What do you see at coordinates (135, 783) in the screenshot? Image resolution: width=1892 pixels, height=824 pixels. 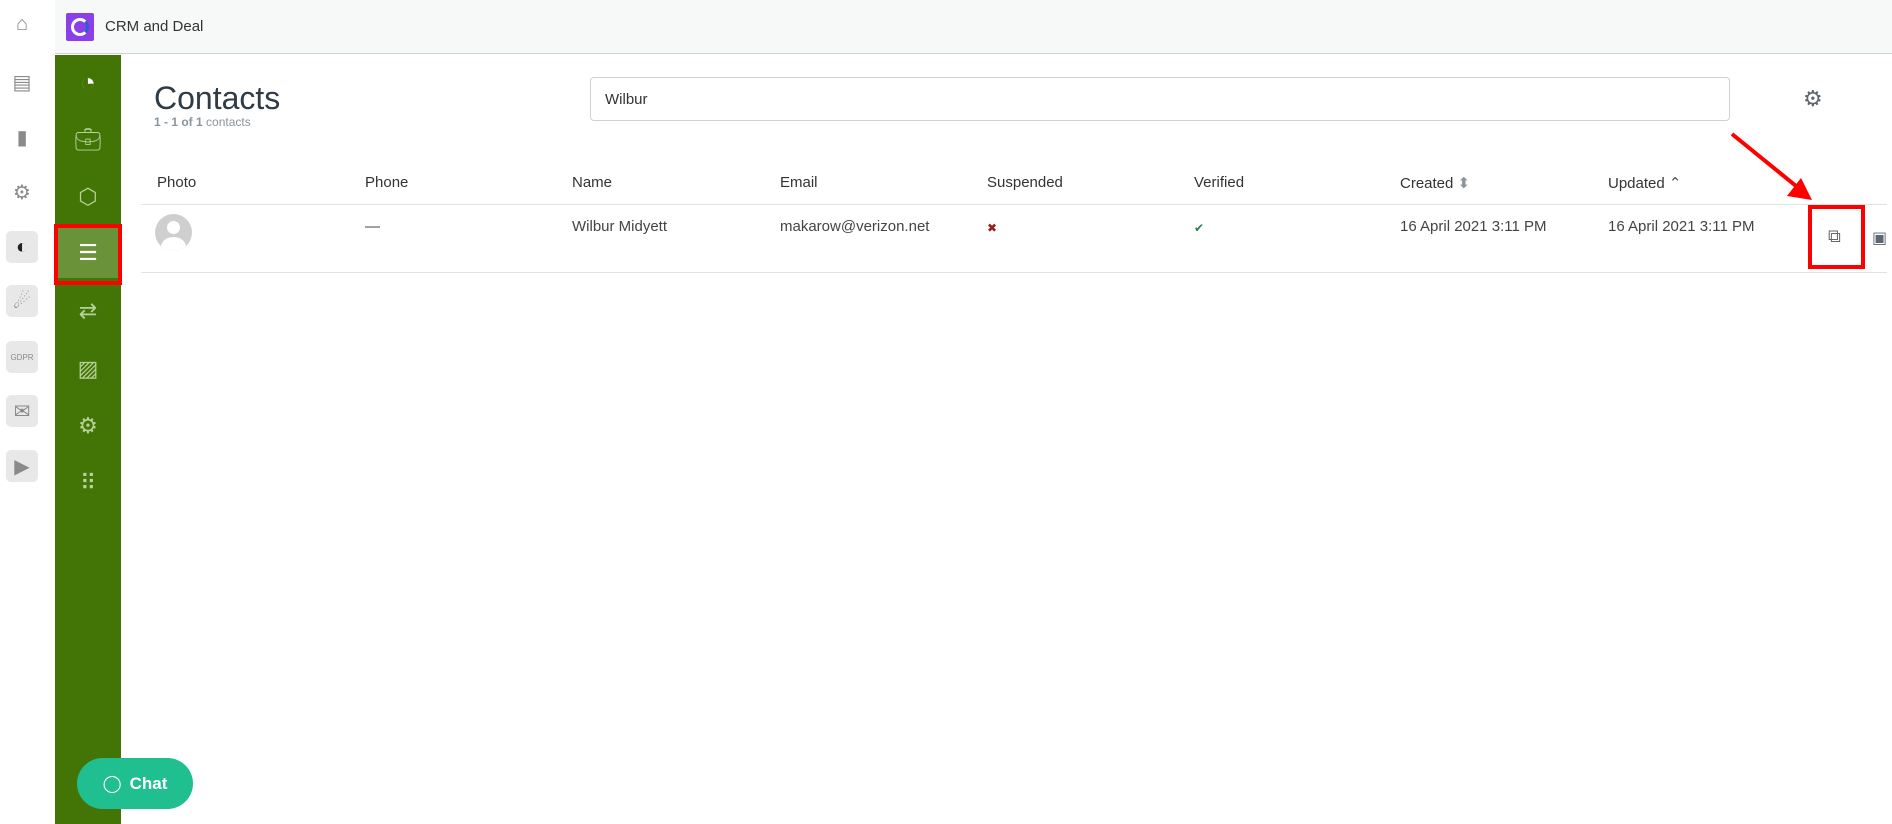 I see `chat-button: ◯ Chat` at bounding box center [135, 783].